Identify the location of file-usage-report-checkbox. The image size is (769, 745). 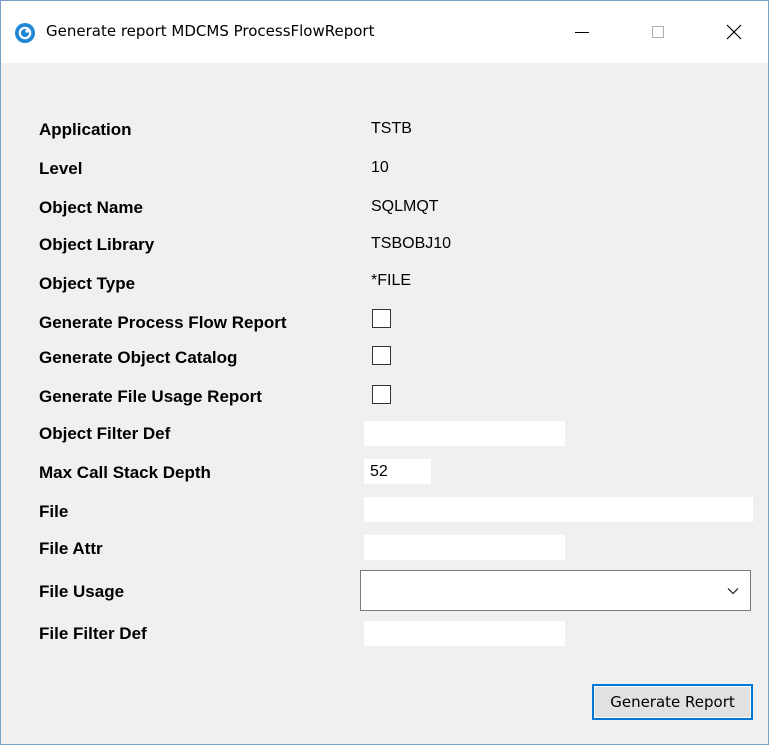
(381, 394).